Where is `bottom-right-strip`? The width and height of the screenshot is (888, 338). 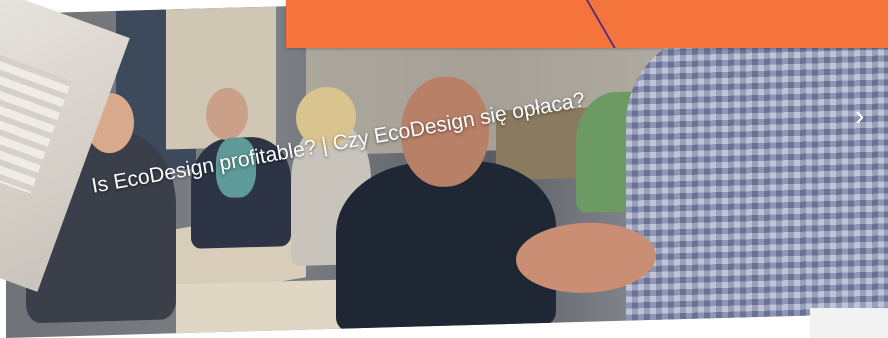 bottom-right-strip is located at coordinates (849, 323).